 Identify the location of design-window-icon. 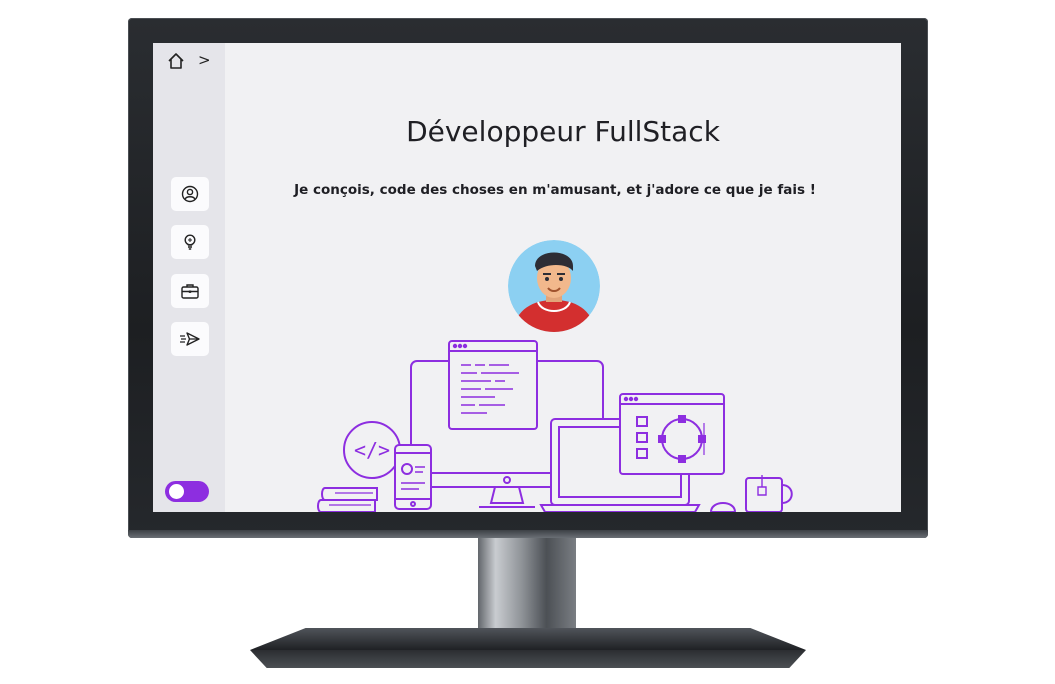
(672, 434).